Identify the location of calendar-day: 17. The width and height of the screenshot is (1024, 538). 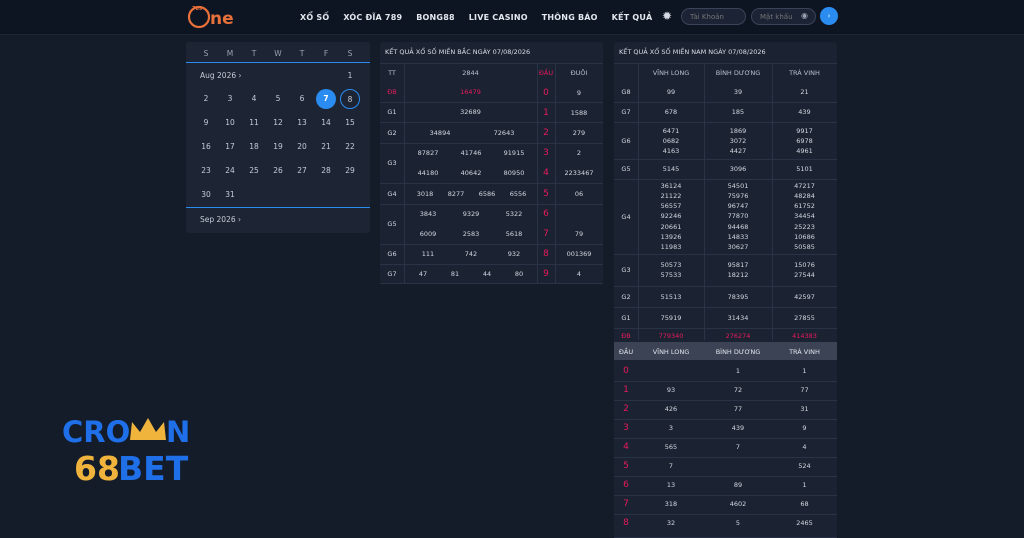
(230, 147).